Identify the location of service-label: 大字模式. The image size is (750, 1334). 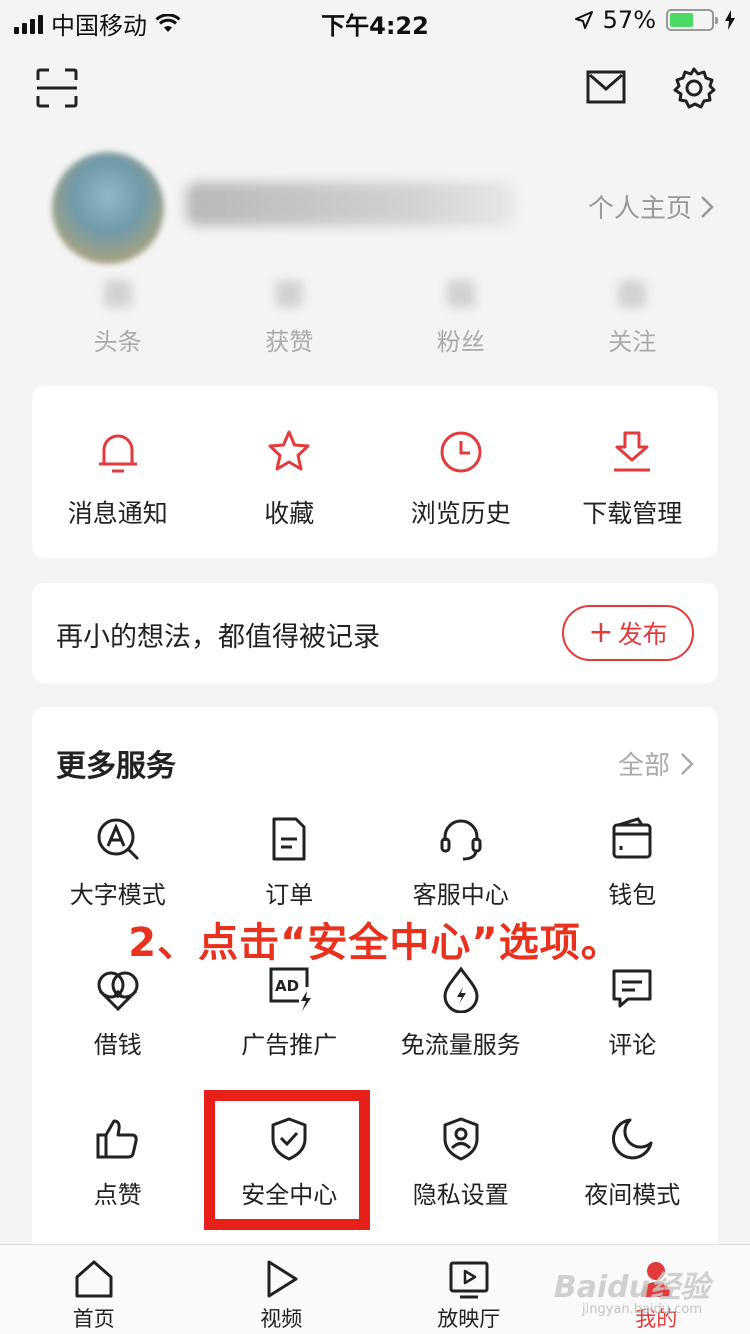
(117, 895).